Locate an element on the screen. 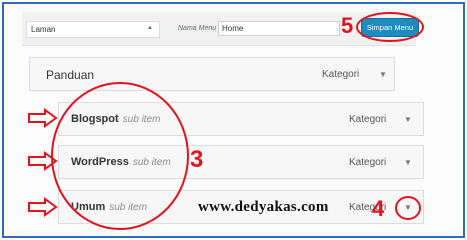  page-select: Laman ▲ is located at coordinates (93, 29).